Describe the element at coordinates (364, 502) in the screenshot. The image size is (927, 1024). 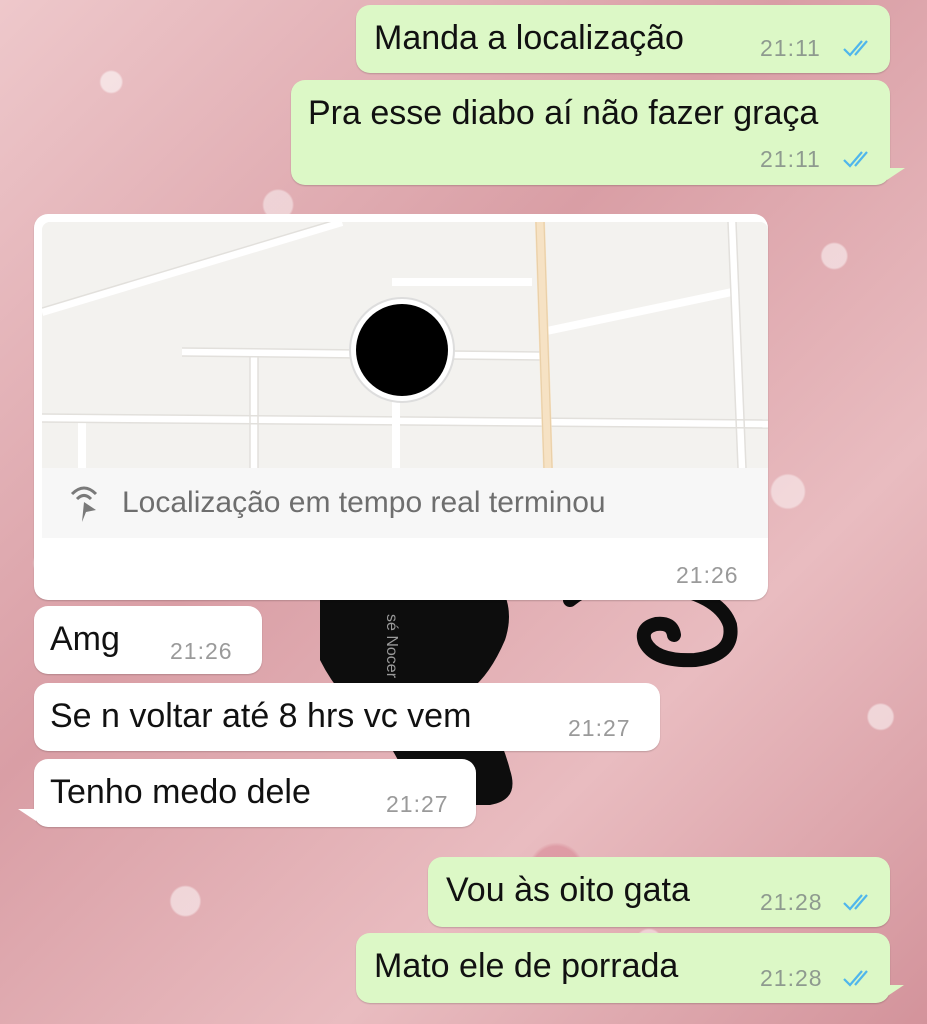
I see `live-location-label: Localização em tempo real terminou` at that location.